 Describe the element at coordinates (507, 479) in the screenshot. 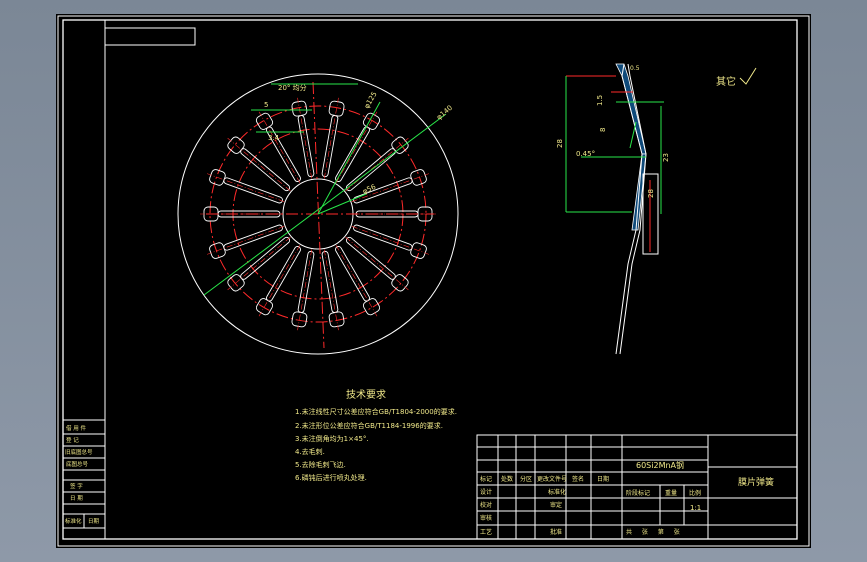

I see `header-label: 处数` at that location.